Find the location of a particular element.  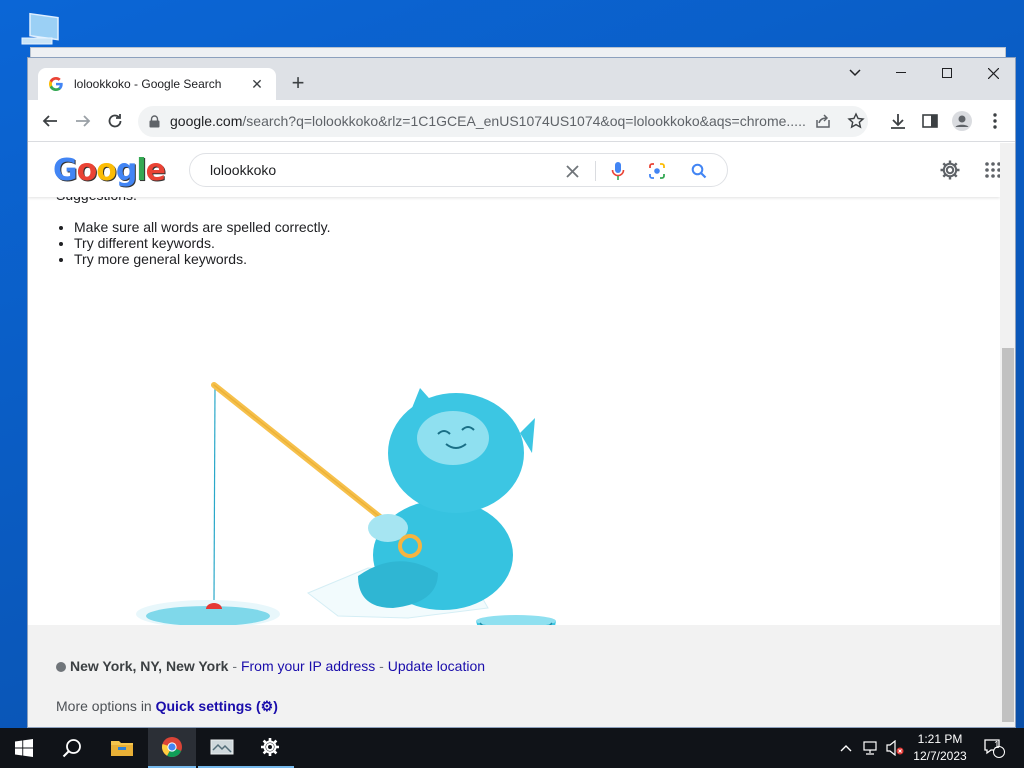

page-scrollbar is located at coordinates (1007, 435).